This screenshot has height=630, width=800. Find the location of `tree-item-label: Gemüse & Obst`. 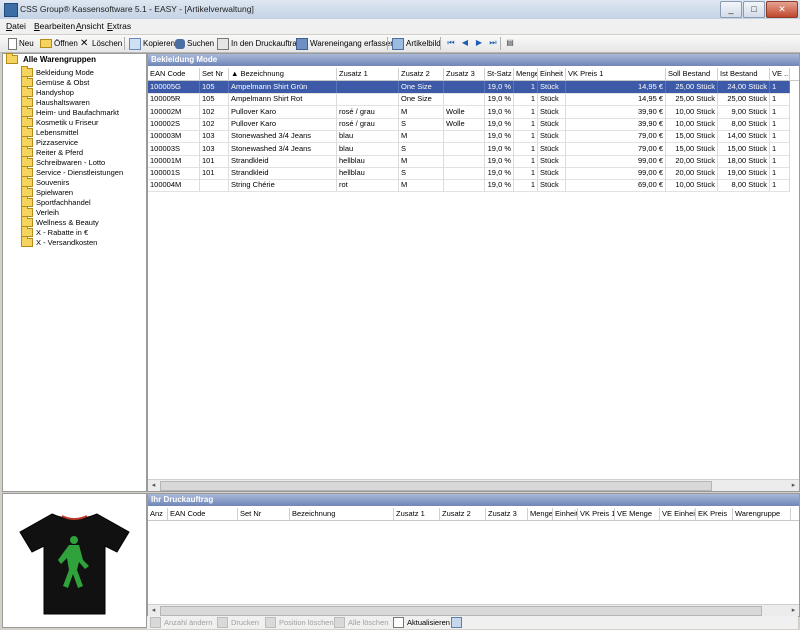

tree-item-label: Gemüse & Obst is located at coordinates (63, 82).